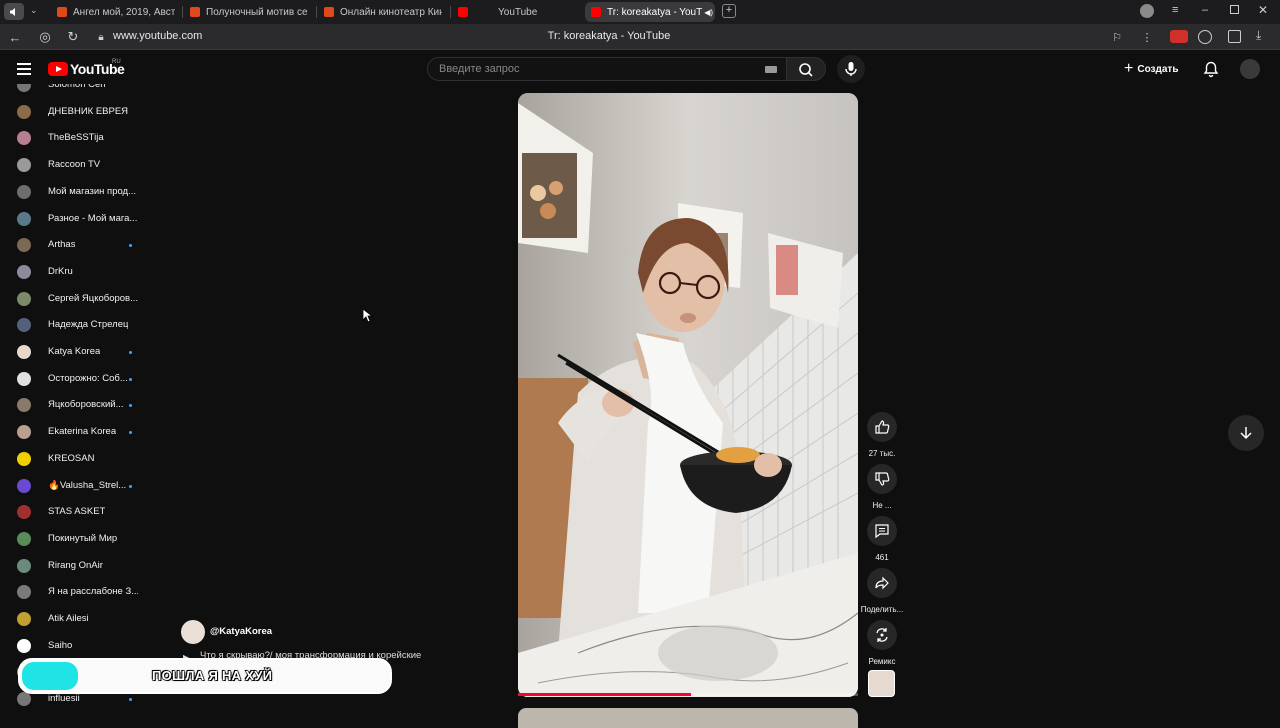  I want to click on browser-tab-active: Tr: koreakatya - YouT ◀) ✕, so click(650, 12).